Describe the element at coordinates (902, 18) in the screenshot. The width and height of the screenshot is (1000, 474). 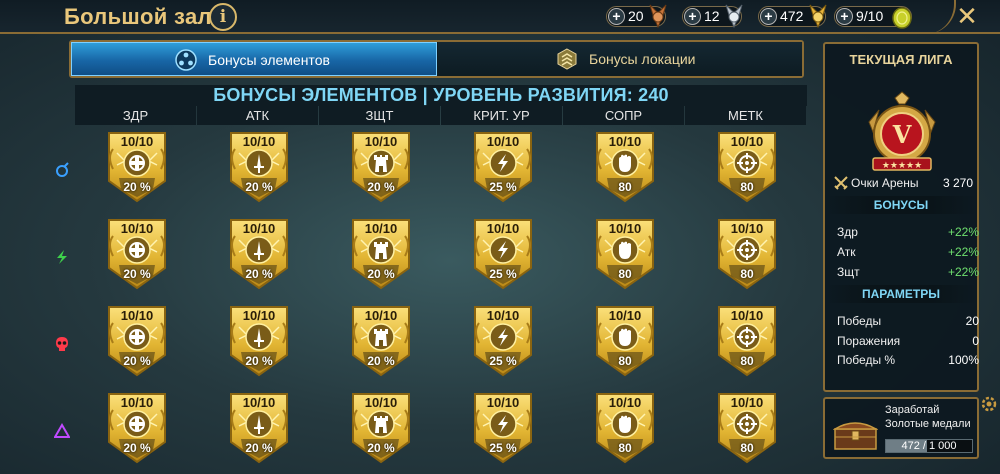
I see `arena-token-icon` at that location.